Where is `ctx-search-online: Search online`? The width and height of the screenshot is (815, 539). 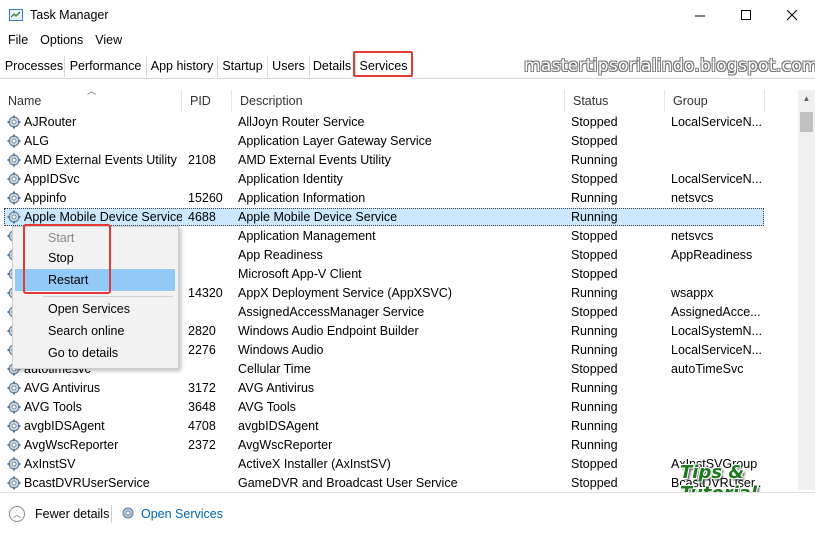 ctx-search-online: Search online is located at coordinates (95, 331).